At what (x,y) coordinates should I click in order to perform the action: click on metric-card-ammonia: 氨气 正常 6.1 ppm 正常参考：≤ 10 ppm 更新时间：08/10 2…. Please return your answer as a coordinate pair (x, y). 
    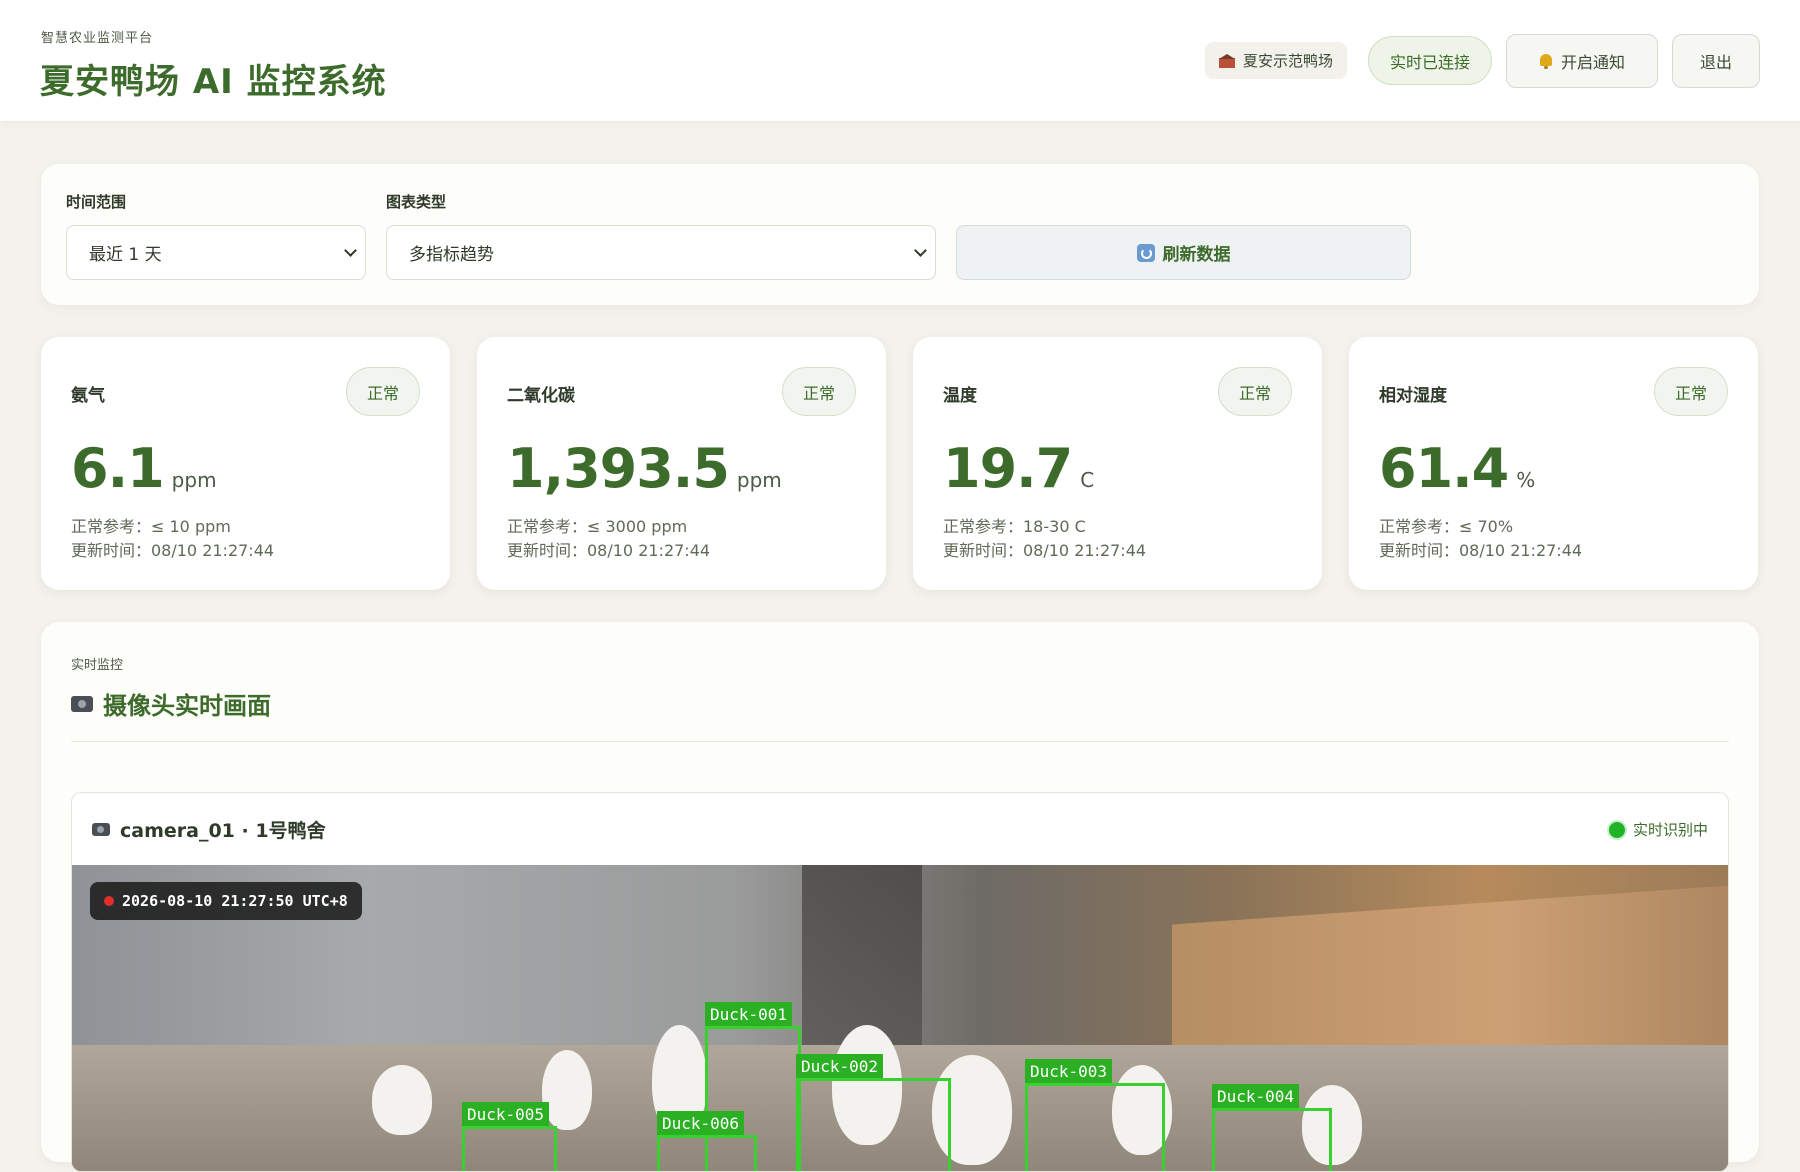
    Looking at the image, I should click on (245, 463).